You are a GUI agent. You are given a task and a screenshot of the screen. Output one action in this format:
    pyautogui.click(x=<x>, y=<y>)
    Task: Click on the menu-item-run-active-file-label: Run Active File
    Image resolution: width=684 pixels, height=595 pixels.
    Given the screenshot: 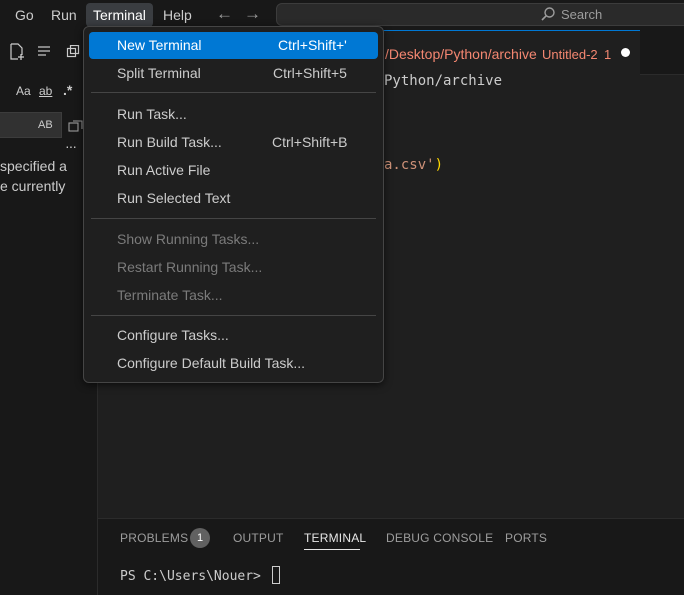 What is the action you would take?
    pyautogui.click(x=164, y=170)
    